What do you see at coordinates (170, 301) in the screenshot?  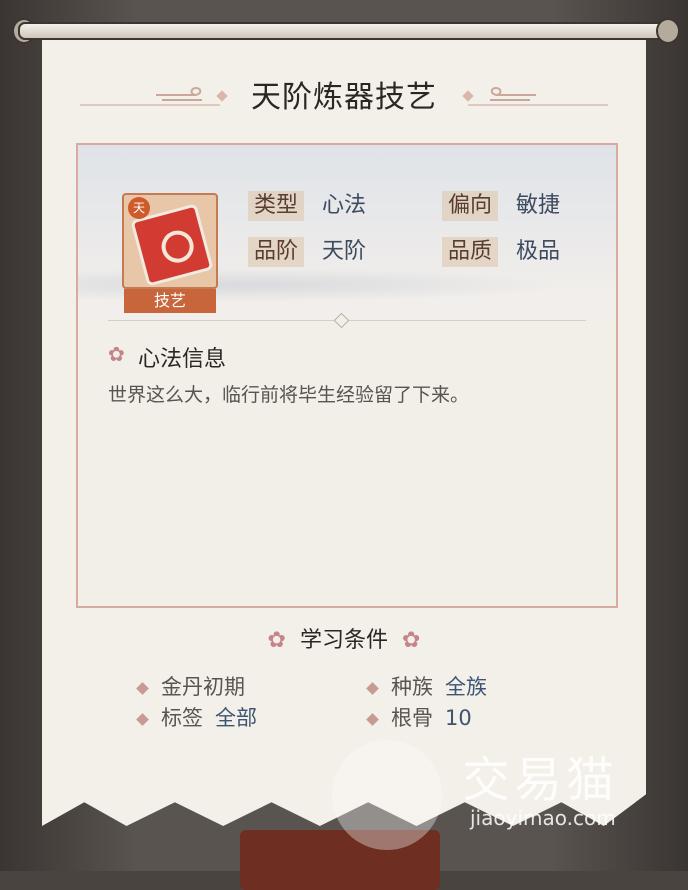 I see `item-type-label: 技艺` at bounding box center [170, 301].